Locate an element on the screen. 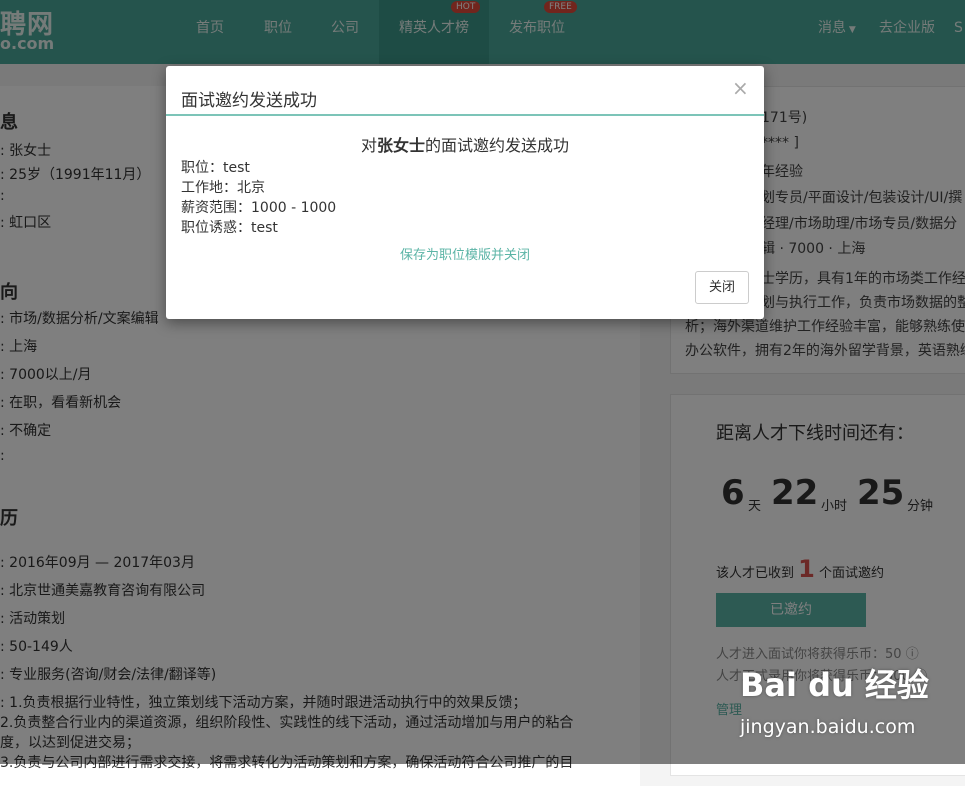  job-position: 职位：test is located at coordinates (215, 168).